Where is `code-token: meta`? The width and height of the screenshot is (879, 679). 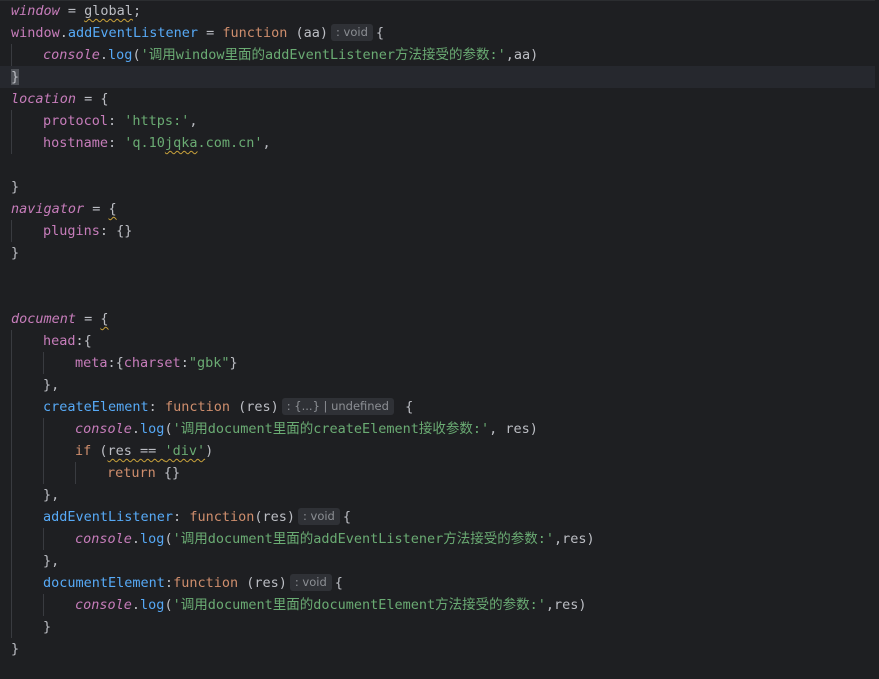
code-token: meta is located at coordinates (91, 363).